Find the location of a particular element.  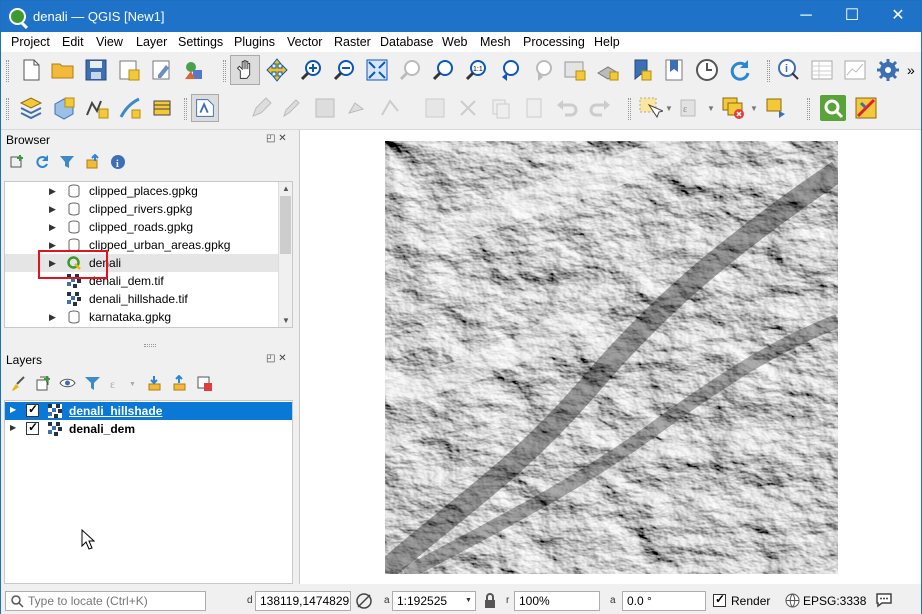

plugin-tool-icon is located at coordinates (866, 108).